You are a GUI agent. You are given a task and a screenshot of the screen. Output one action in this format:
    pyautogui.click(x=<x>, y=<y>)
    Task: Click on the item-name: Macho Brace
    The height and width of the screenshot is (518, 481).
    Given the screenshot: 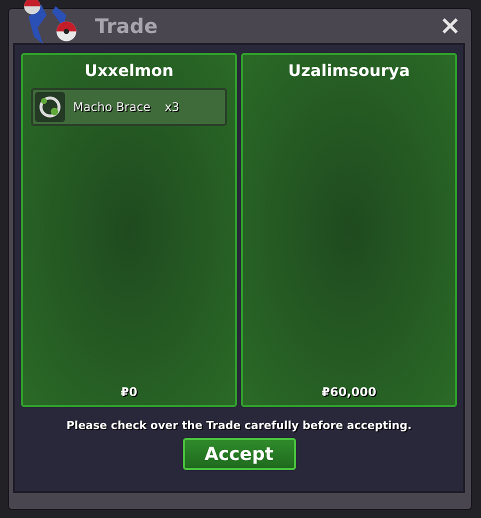 What is the action you would take?
    pyautogui.click(x=112, y=107)
    